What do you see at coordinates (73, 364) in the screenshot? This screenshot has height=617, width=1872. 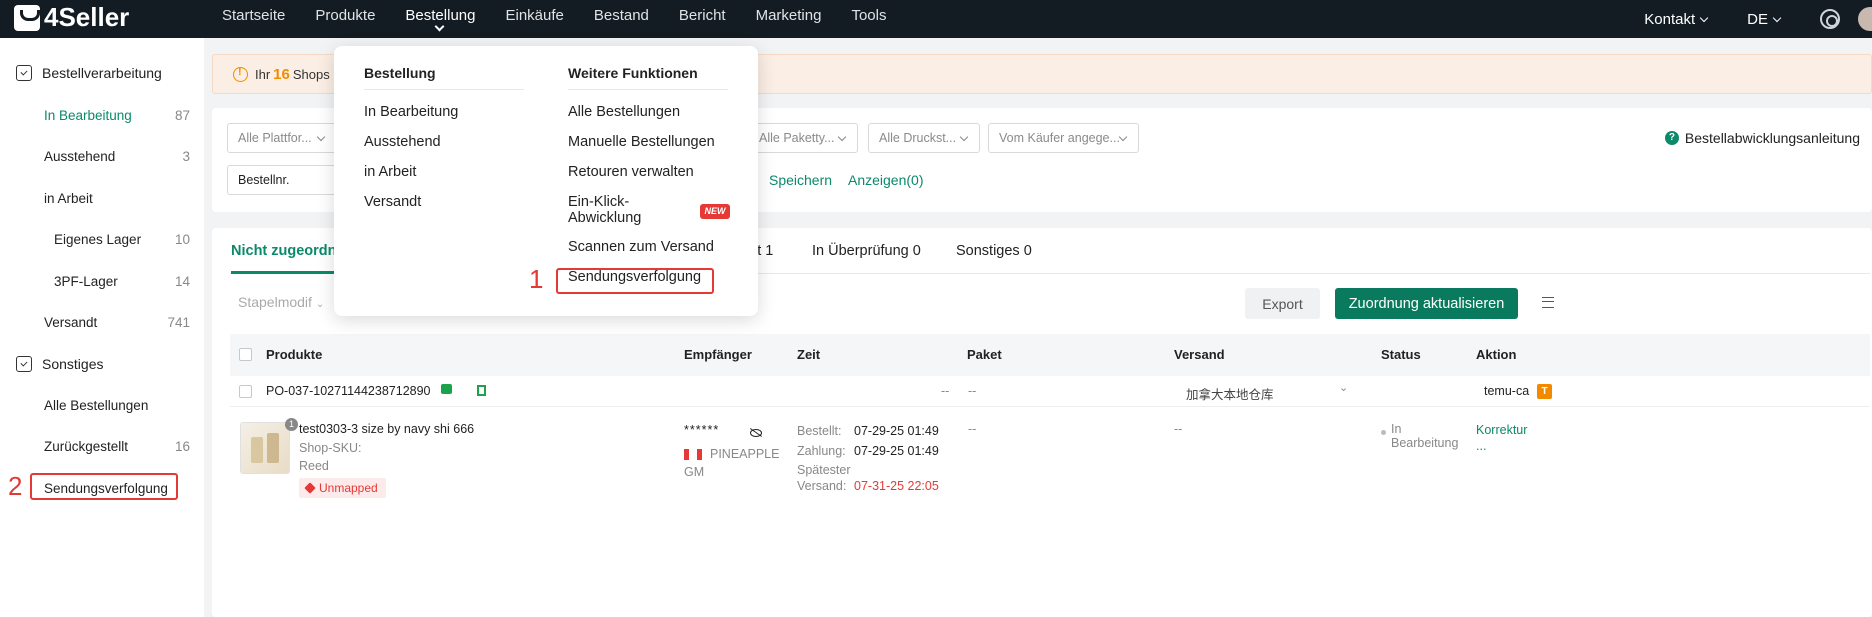 I see `sidebar-group-label: Sonstiges` at bounding box center [73, 364].